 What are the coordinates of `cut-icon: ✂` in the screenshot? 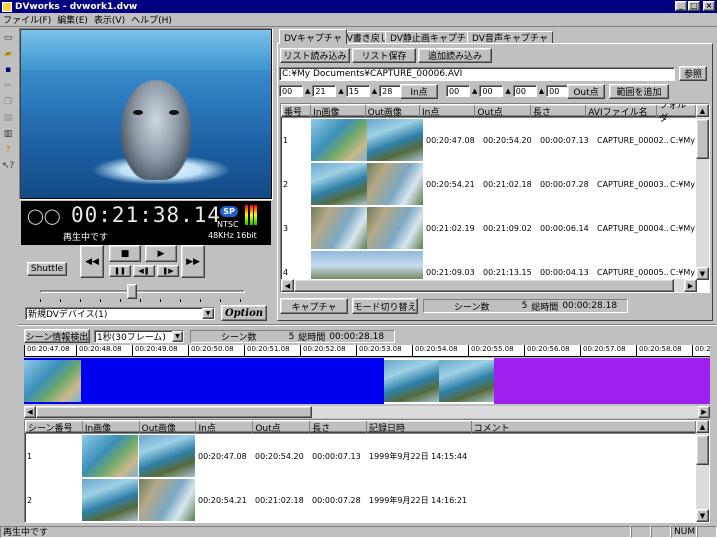 It's located at (8, 86).